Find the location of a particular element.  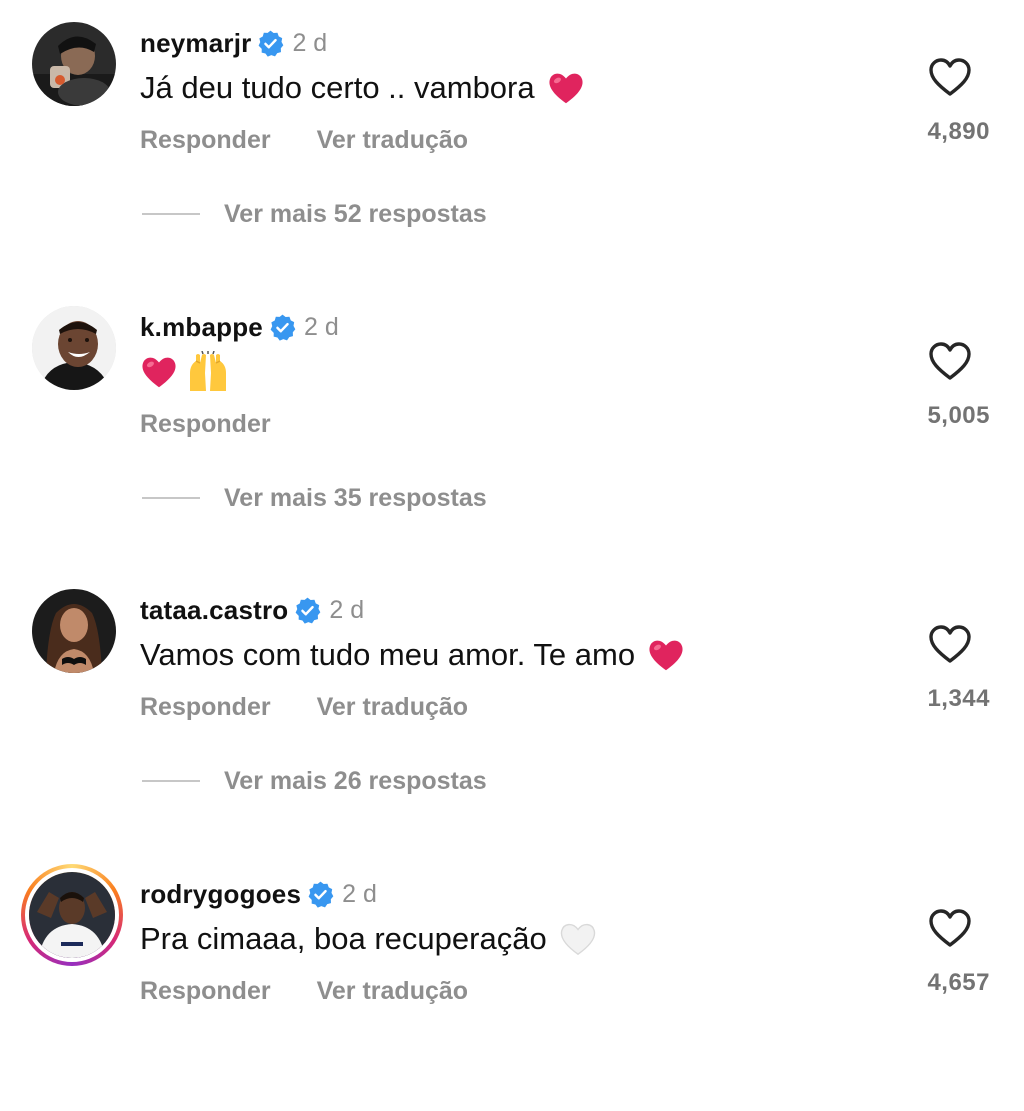

comment-text: Vamos com tudo meu amor. Te amo is located at coordinates (412, 655).